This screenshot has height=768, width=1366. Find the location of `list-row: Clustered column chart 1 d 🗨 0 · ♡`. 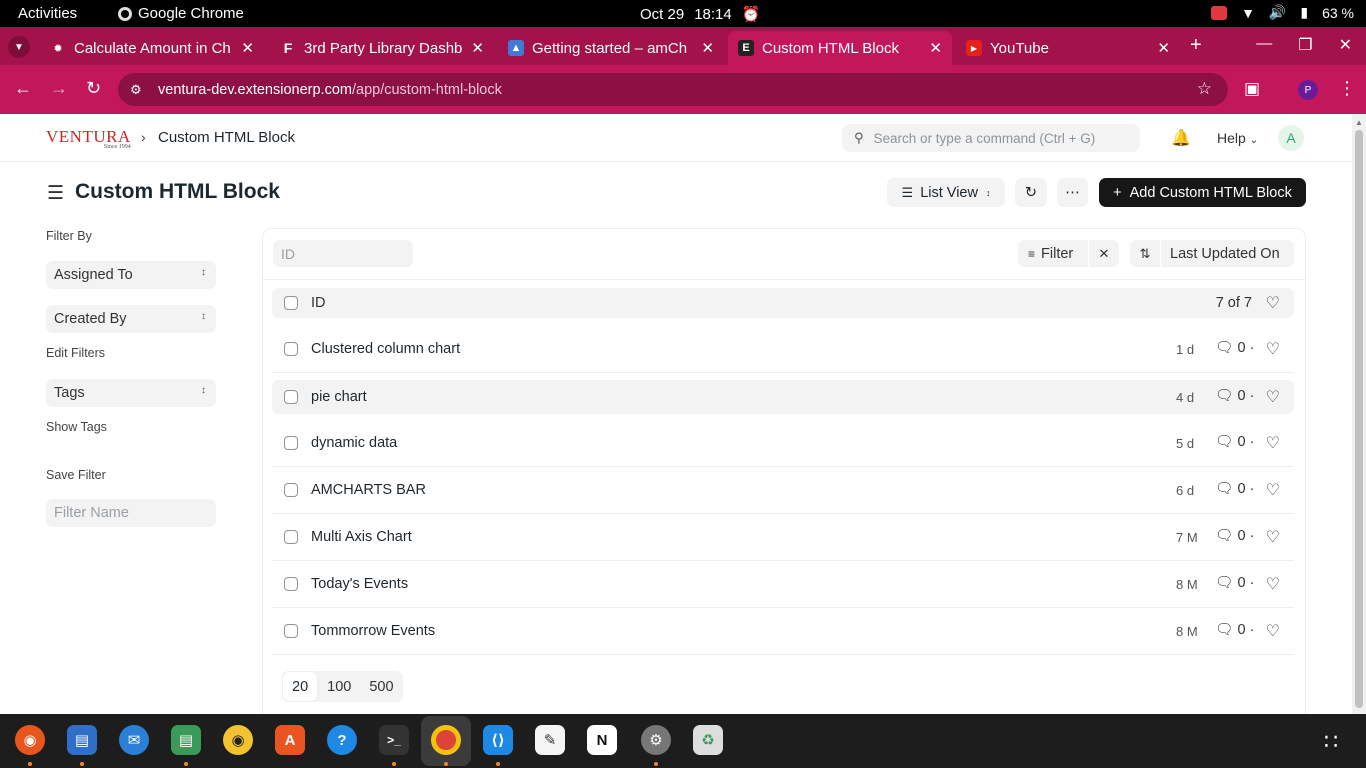

list-row: Clustered column chart 1 d 🗨 0 · ♡ is located at coordinates (783, 349).